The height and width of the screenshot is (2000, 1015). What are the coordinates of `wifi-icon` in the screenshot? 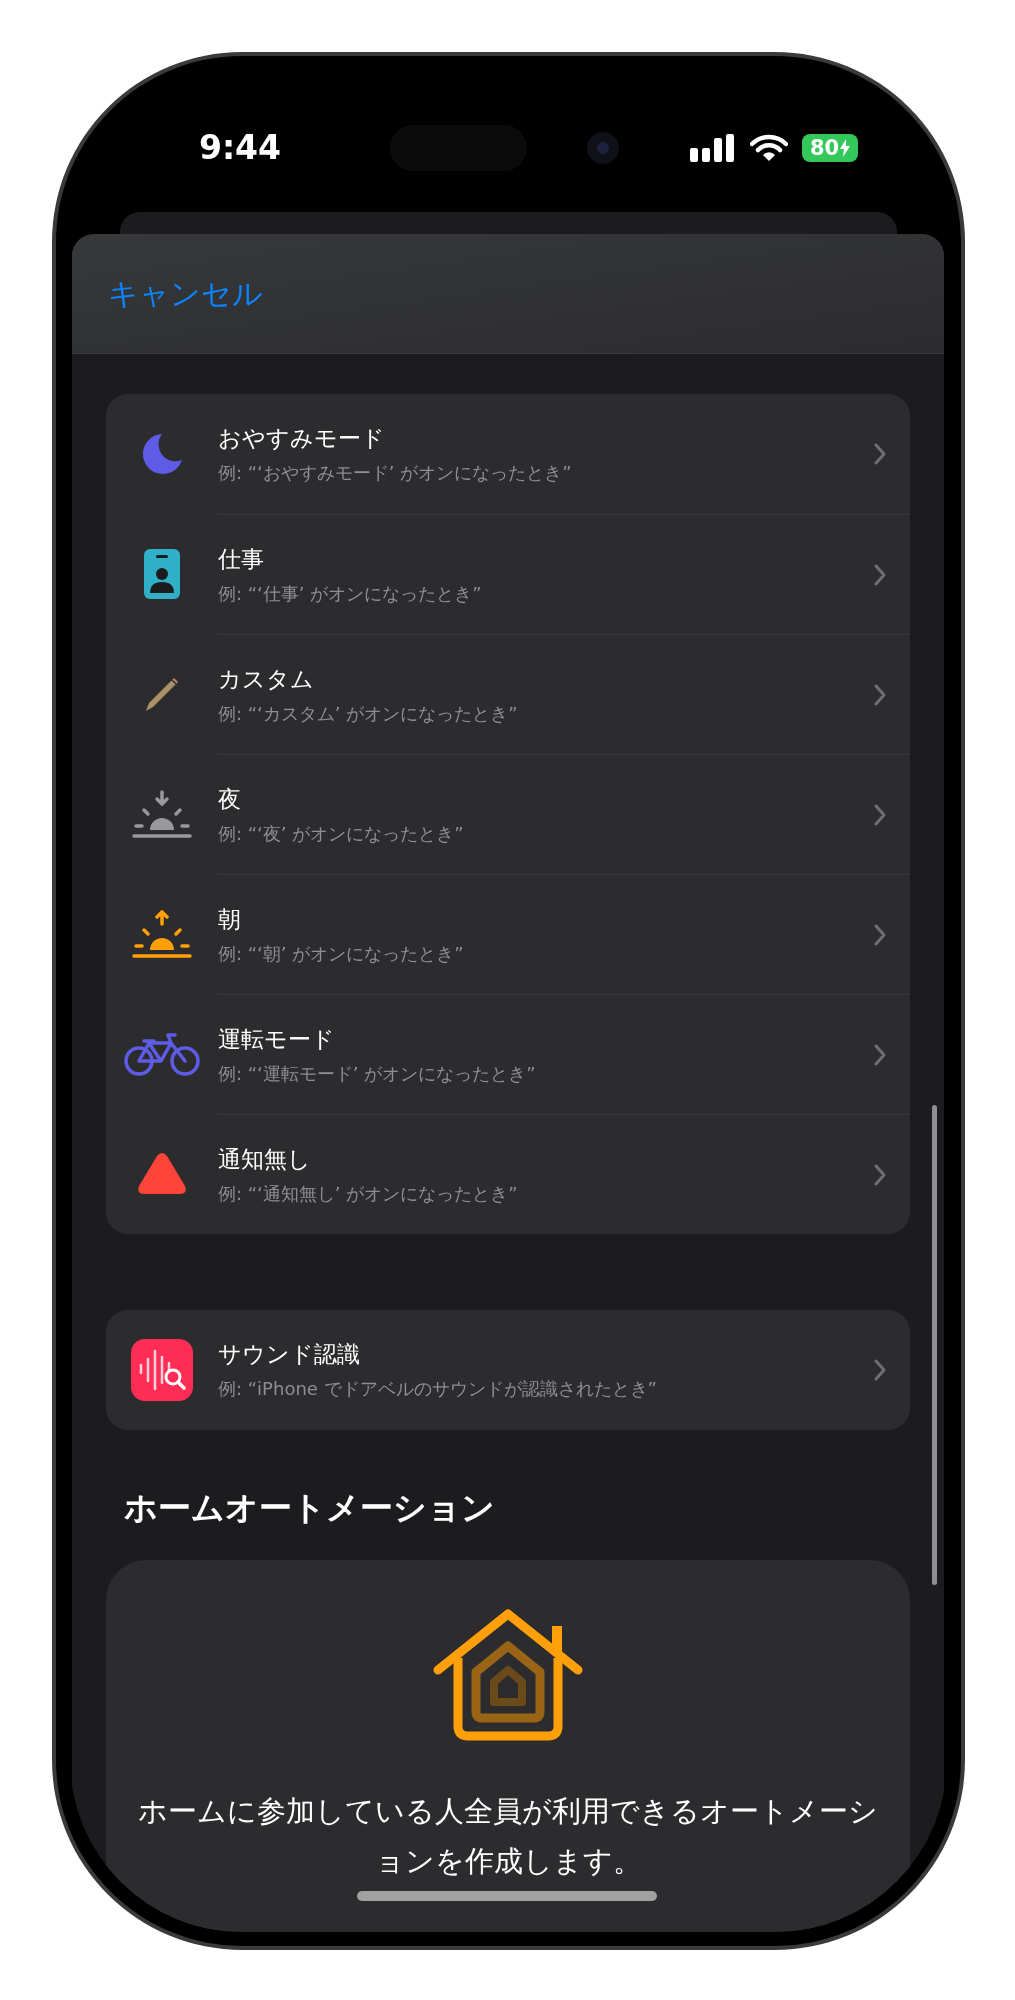 It's located at (769, 148).